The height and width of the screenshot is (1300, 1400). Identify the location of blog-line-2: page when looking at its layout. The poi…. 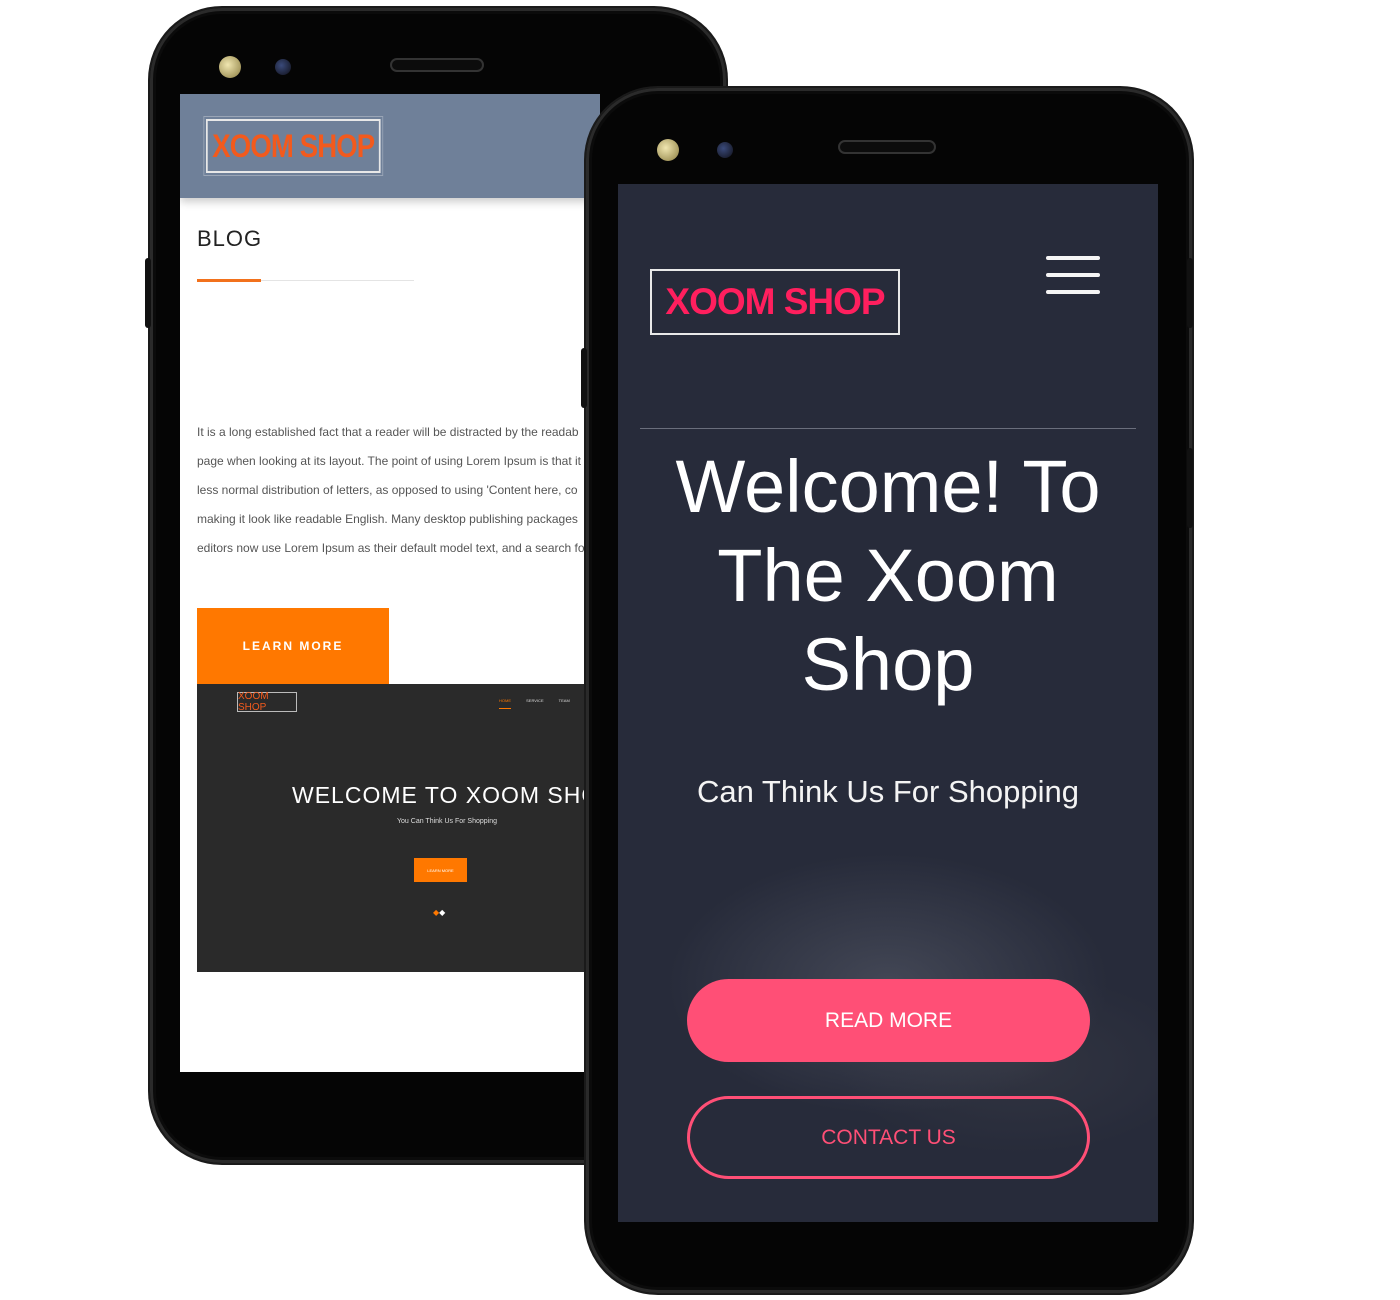
(389, 461).